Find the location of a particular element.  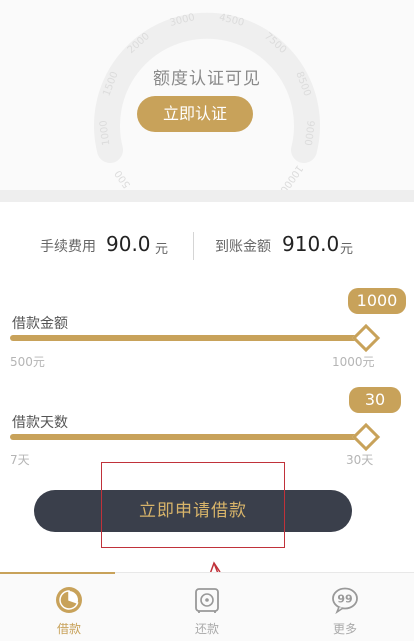

tab-repay: 还款 is located at coordinates (207, 606).